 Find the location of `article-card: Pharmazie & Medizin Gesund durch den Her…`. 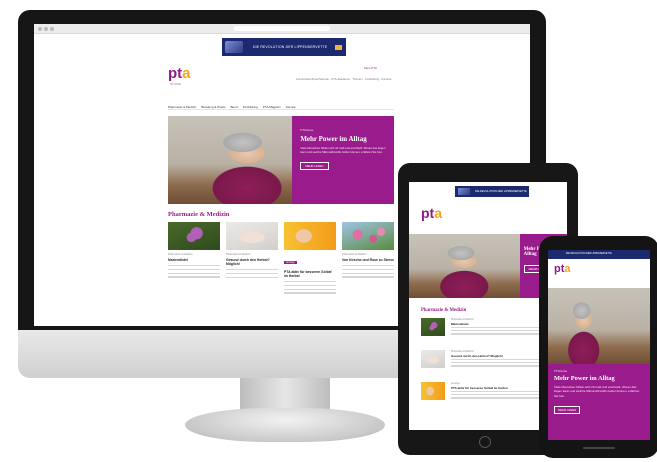

article-card: Pharmazie & Medizin Gesund durch den Her… is located at coordinates (252, 251).